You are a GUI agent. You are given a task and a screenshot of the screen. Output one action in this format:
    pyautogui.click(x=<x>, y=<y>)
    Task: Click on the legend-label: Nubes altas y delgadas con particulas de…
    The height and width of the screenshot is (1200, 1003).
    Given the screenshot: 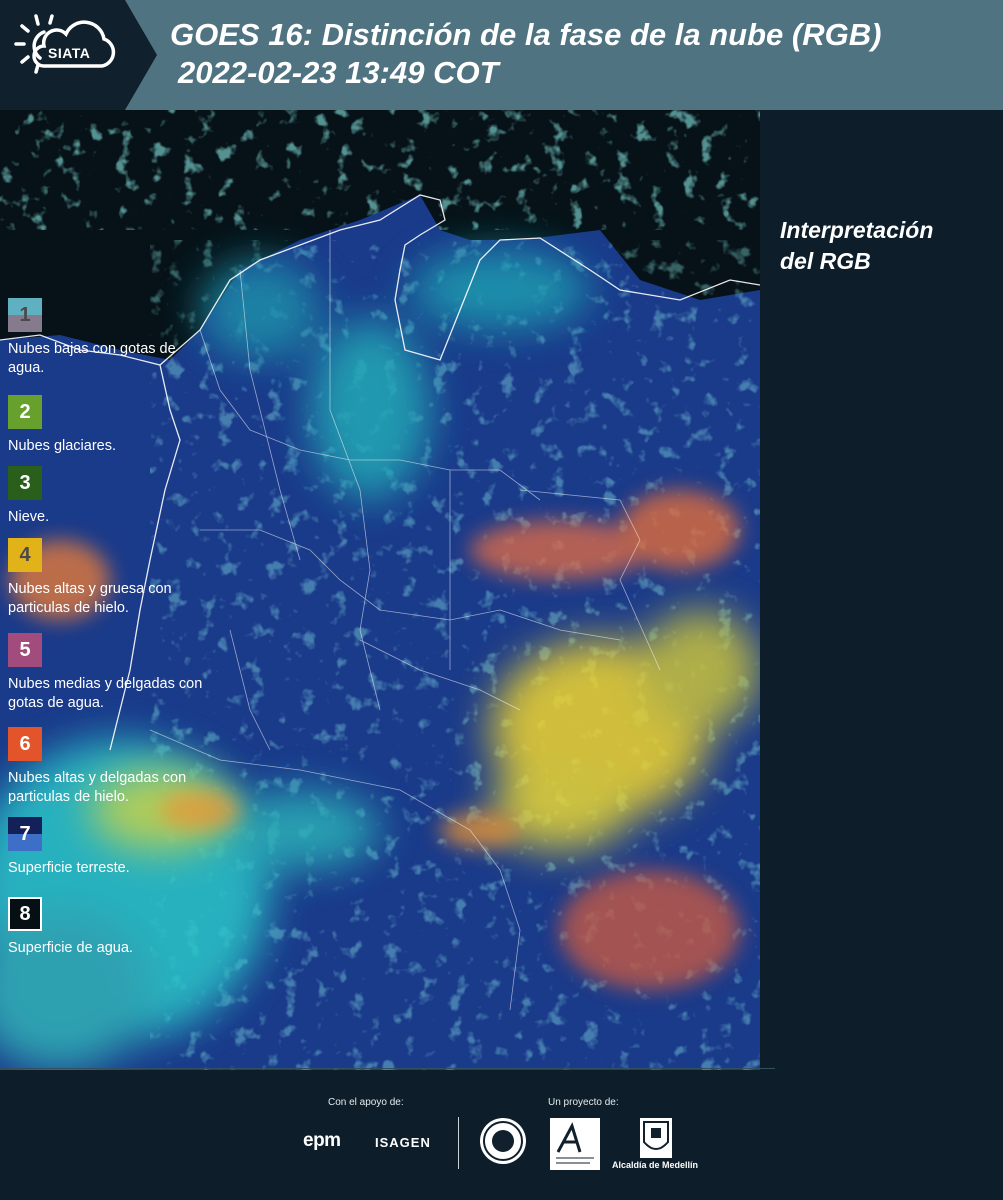 What is the action you would take?
    pyautogui.click(x=97, y=787)
    